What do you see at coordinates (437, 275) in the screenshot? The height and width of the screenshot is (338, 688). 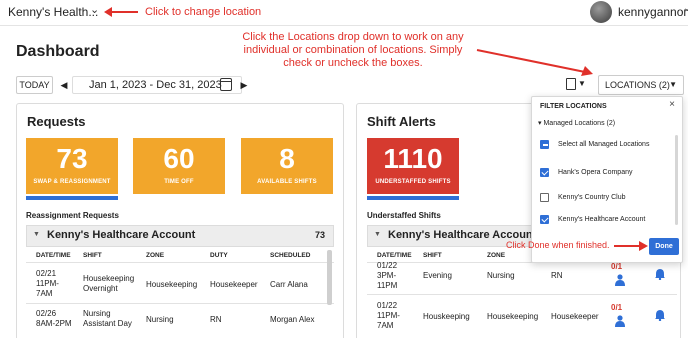 I see `cell-shift: Evening` at bounding box center [437, 275].